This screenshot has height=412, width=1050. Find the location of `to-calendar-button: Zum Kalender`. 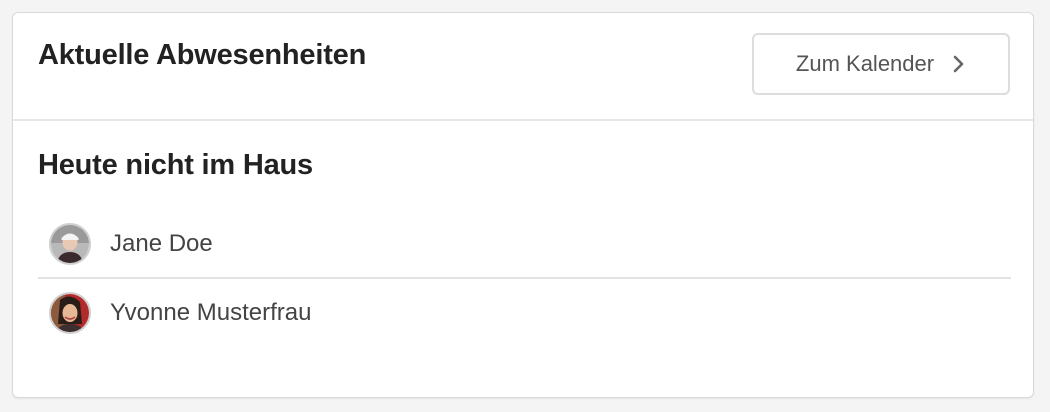

to-calendar-button: Zum Kalender is located at coordinates (881, 64).